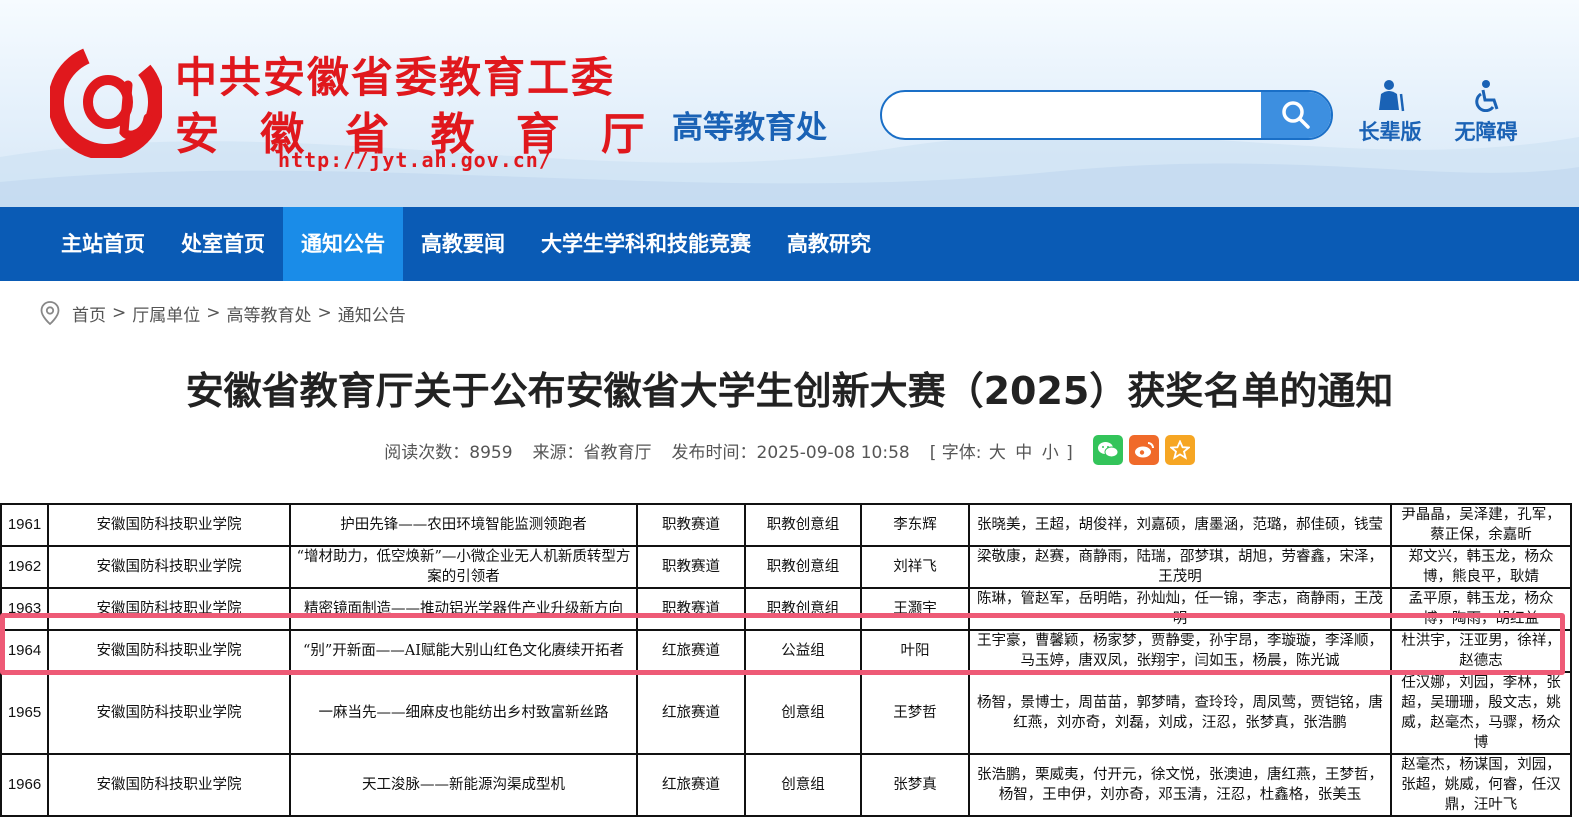 Image resolution: width=1579 pixels, height=819 pixels. I want to click on read-count: 阅读次数：8959, so click(448, 450).